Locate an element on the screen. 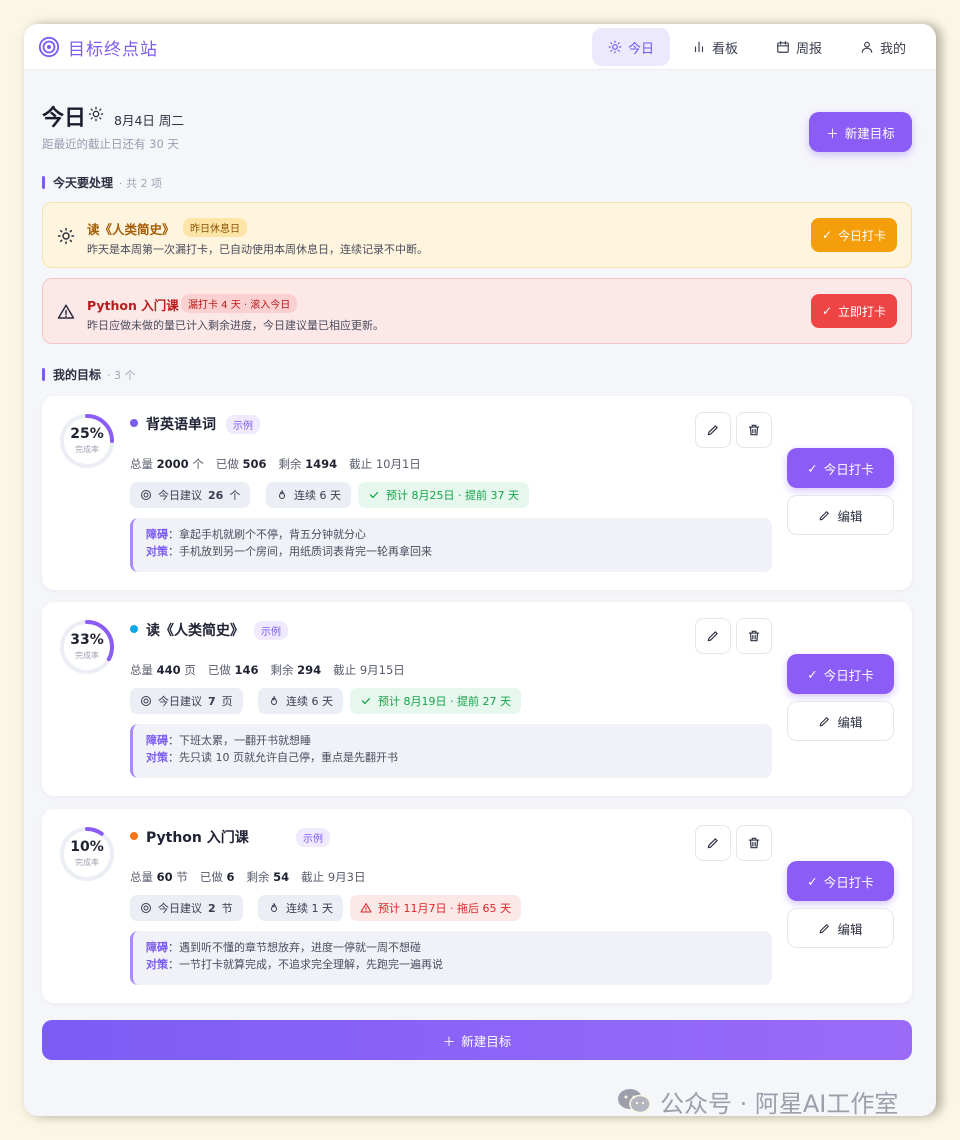 The image size is (960, 1140). top-bar: 目标终点站 今日 看板 周报 我的 is located at coordinates (480, 47).